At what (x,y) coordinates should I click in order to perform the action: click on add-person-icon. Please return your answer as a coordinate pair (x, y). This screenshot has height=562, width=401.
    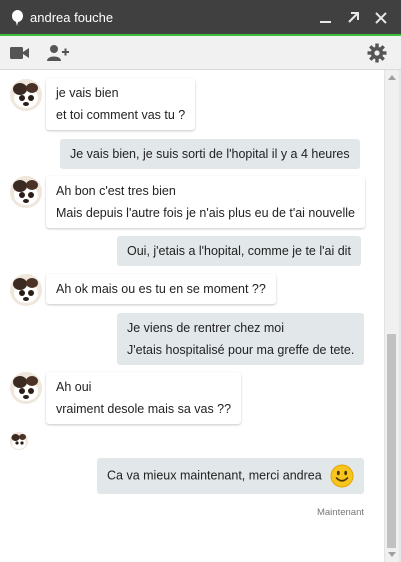
    Looking at the image, I should click on (58, 53).